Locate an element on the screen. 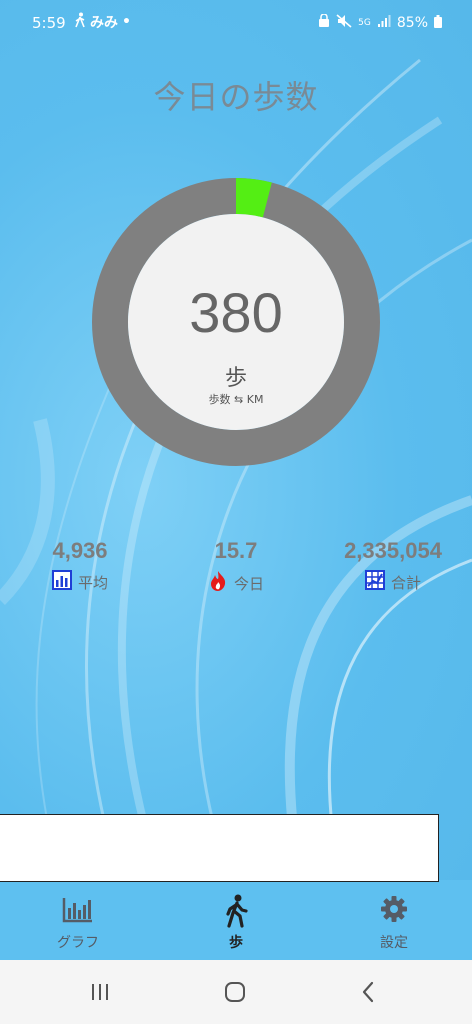  stat-average: 4,936 平均 is located at coordinates (80, 566).